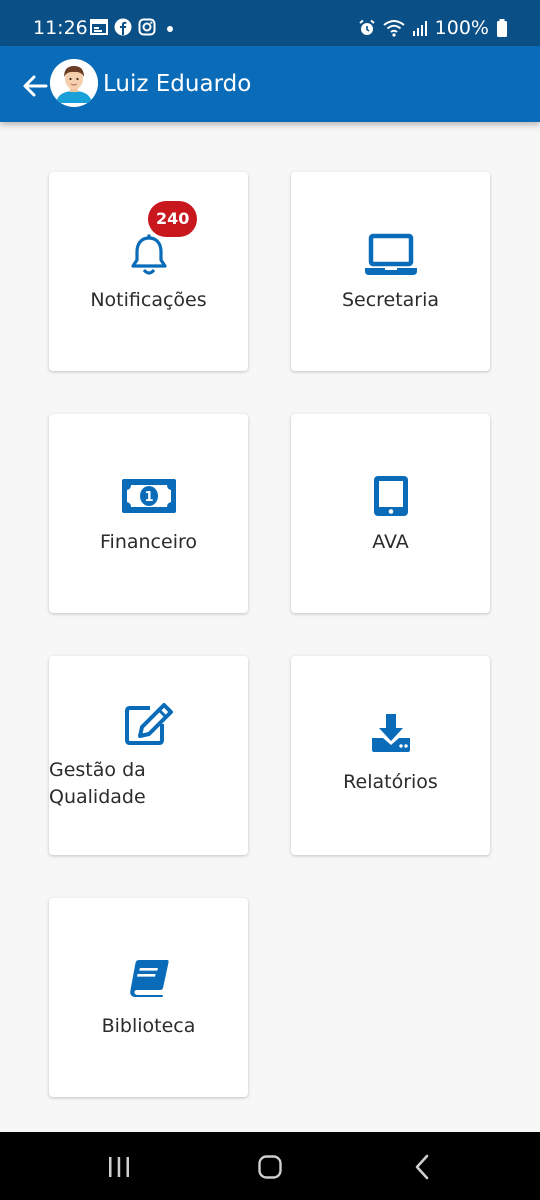  What do you see at coordinates (270, 23) in the screenshot?
I see `status-bar: 11:26 100%` at bounding box center [270, 23].